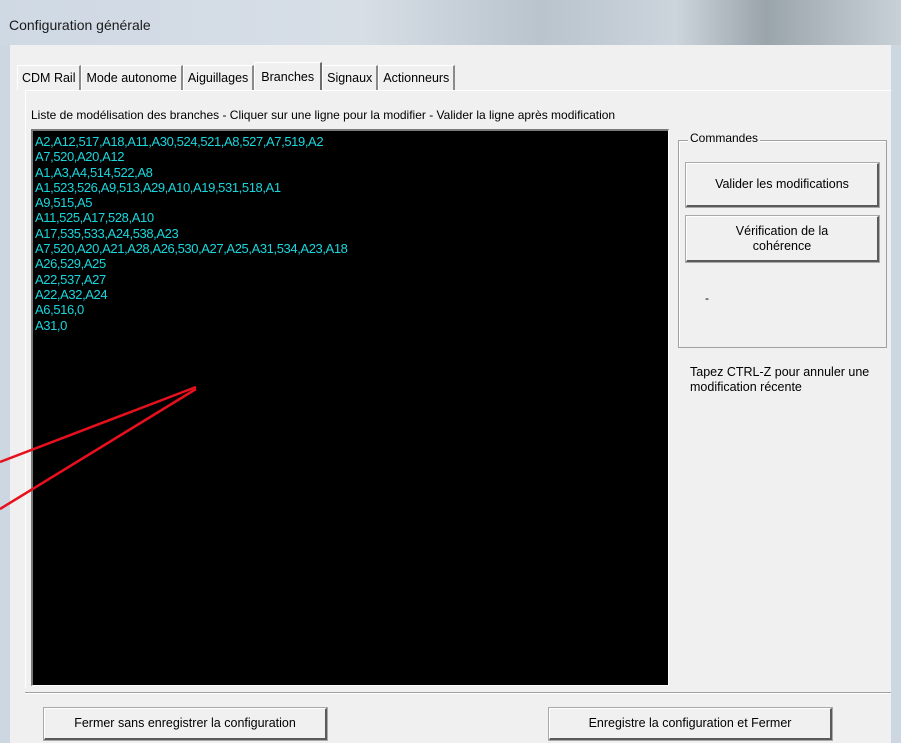  I want to click on branch-line: A22,A32,A24, so click(350, 294).